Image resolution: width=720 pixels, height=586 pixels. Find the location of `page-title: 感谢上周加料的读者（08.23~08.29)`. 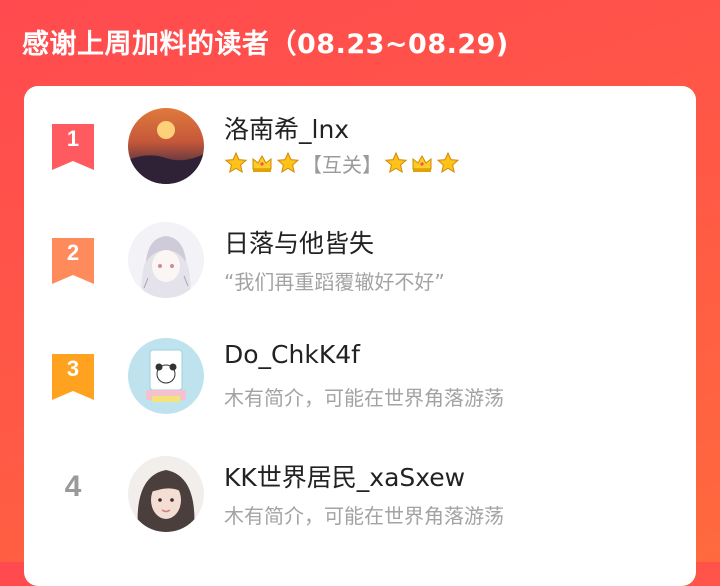

page-title: 感谢上周加料的读者（08.23~08.29) is located at coordinates (265, 44).